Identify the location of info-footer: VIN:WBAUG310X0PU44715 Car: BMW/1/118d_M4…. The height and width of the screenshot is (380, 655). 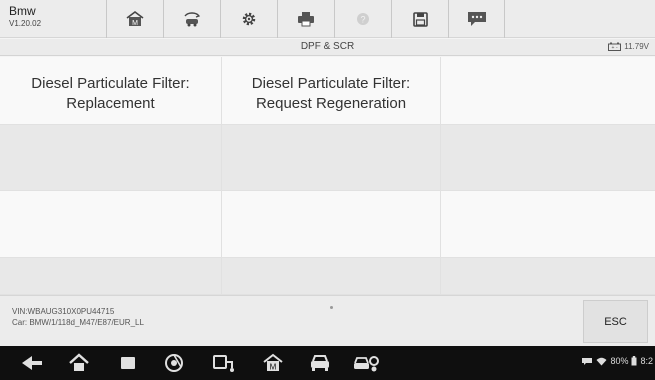
(327, 320).